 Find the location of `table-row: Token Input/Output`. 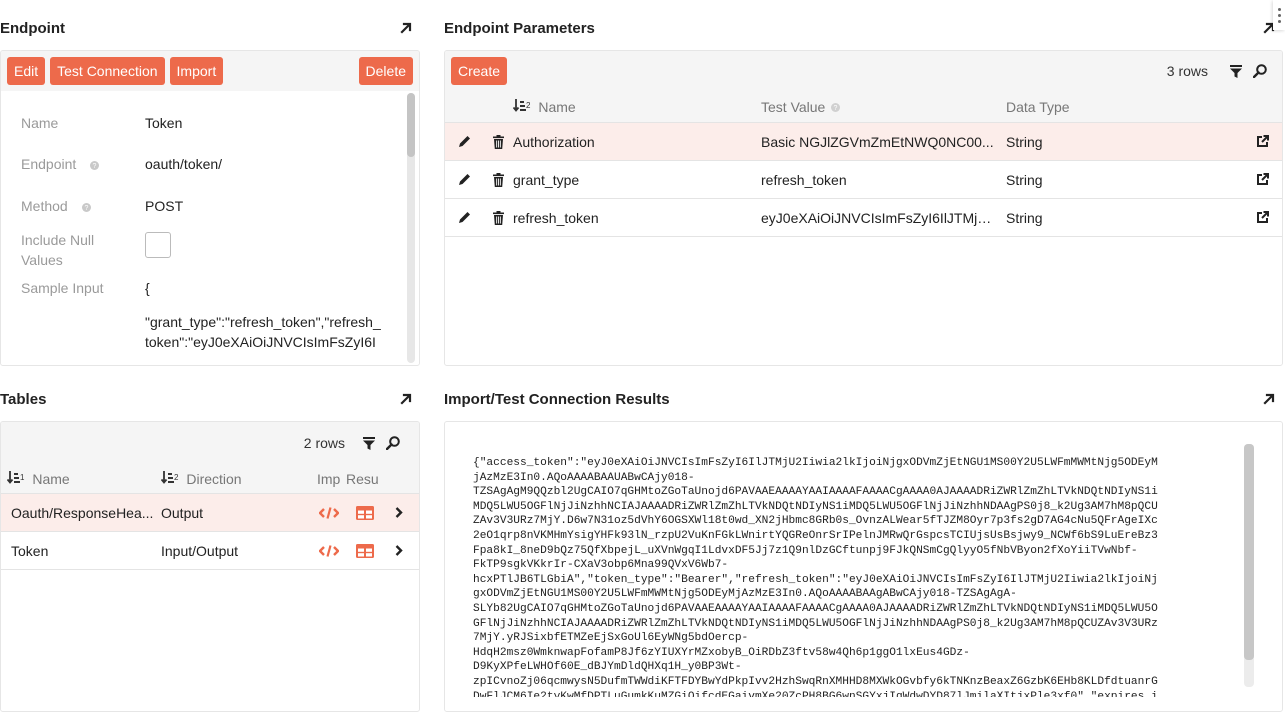

table-row: Token Input/Output is located at coordinates (210, 551).